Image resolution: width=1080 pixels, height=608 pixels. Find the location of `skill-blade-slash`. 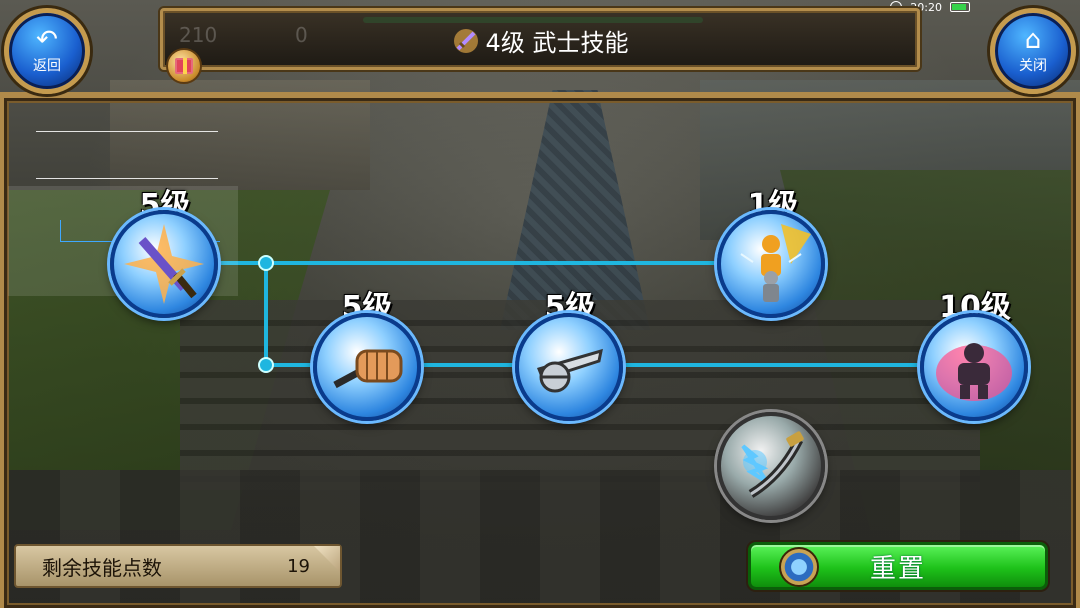

skill-blade-slash is located at coordinates (569, 367).